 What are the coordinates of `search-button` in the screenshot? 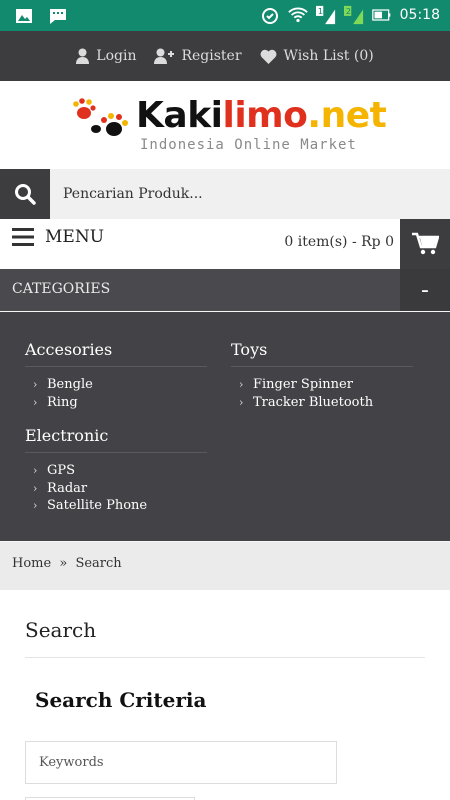 It's located at (25, 194).